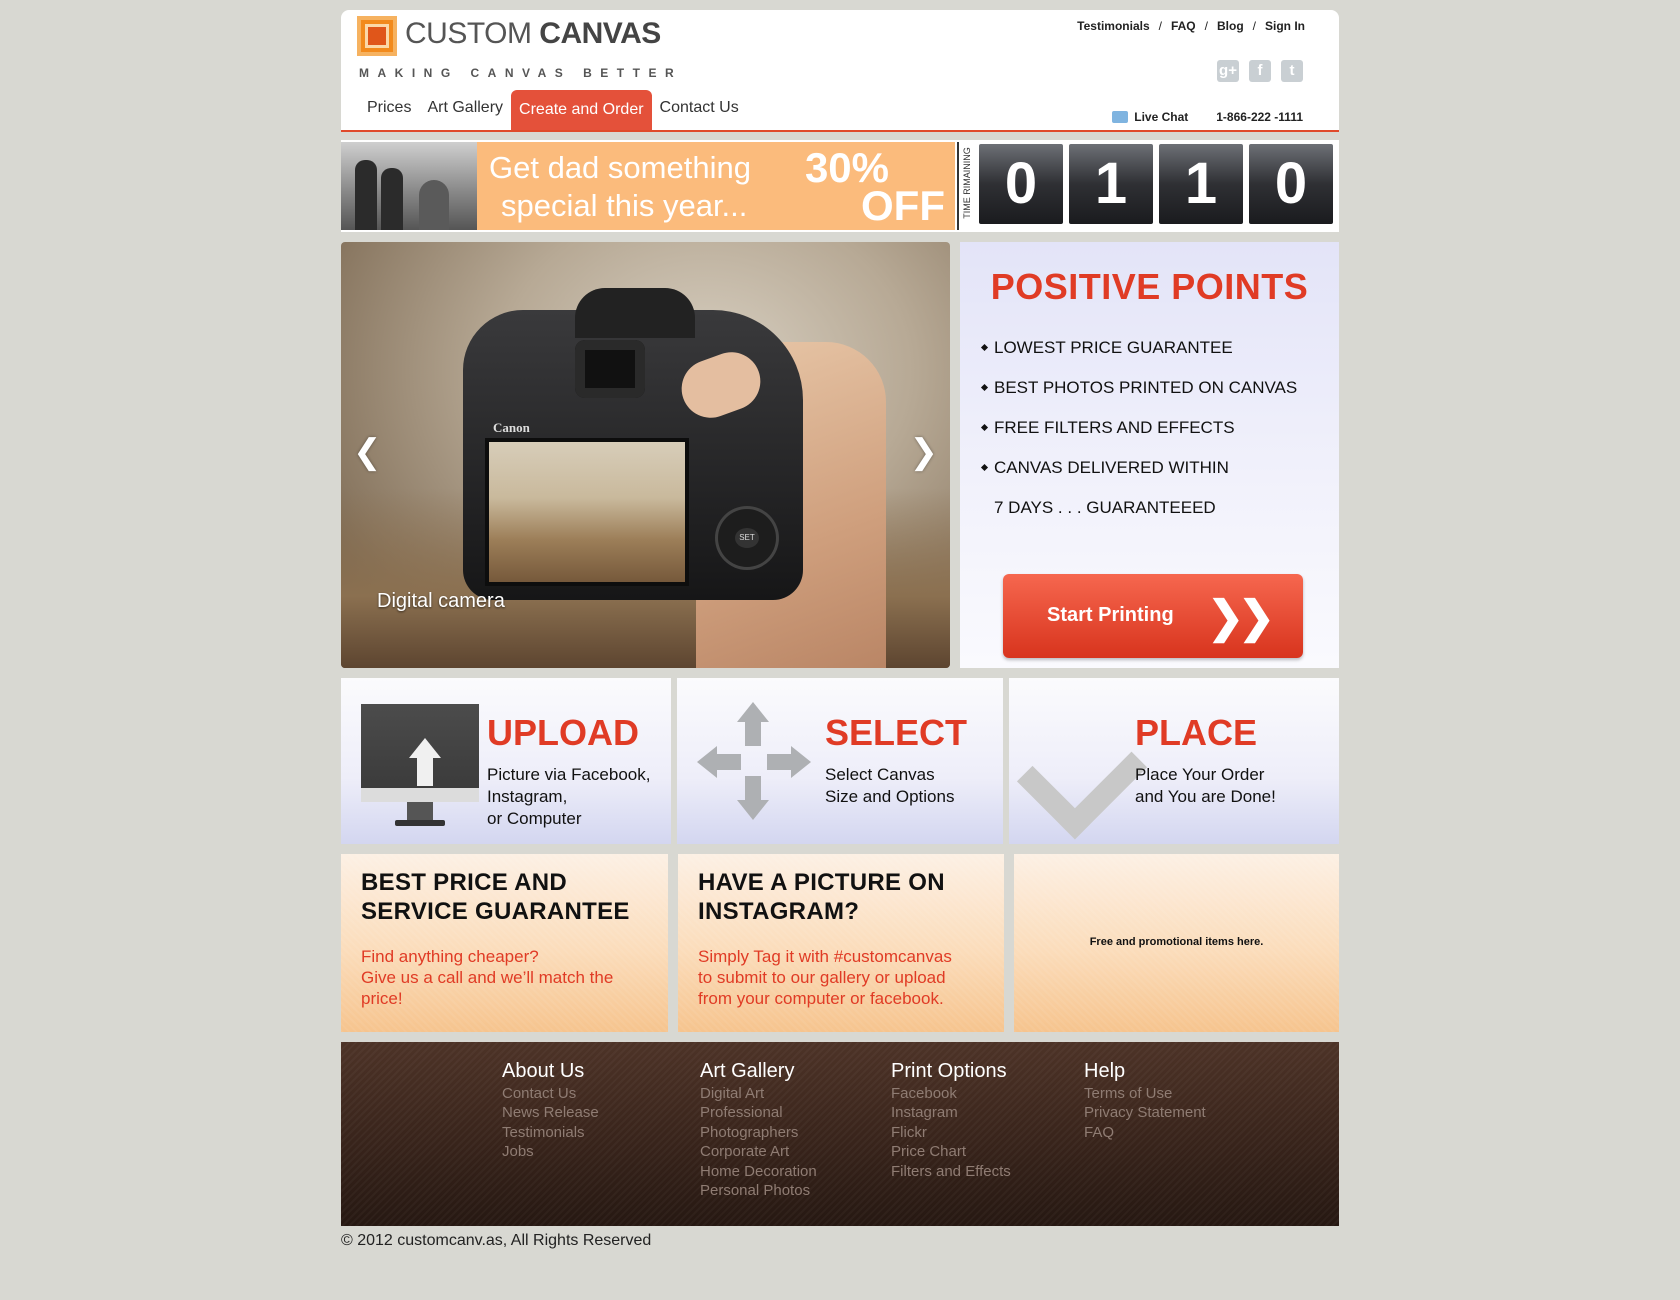 This screenshot has width=1680, height=1300. I want to click on google-plus-icon: g+, so click(1228, 71).